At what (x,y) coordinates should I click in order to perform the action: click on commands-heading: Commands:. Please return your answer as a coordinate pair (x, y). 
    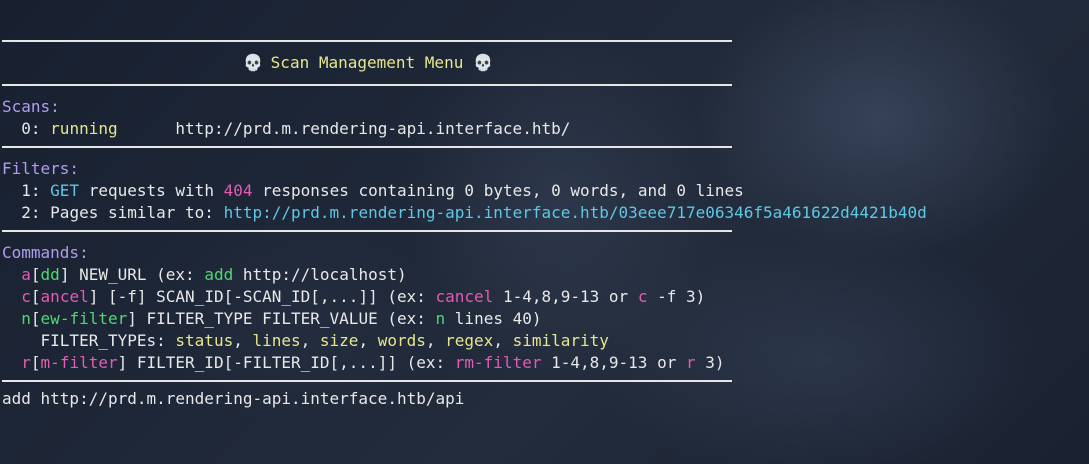
    Looking at the image, I should click on (45, 252).